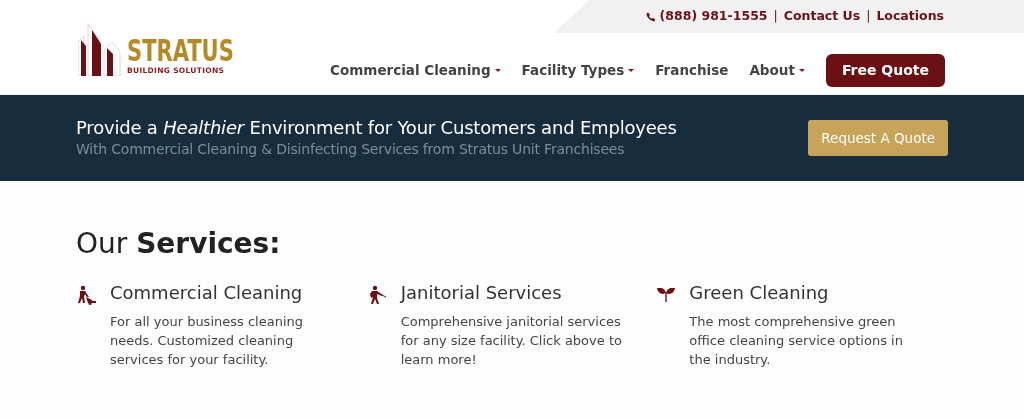 The width and height of the screenshot is (1024, 419). I want to click on nav-link: Franchise, so click(692, 70).